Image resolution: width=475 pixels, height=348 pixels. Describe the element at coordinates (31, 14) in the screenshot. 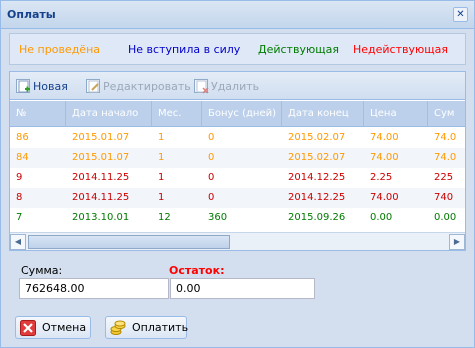

I see `window-title: Оплаты` at that location.